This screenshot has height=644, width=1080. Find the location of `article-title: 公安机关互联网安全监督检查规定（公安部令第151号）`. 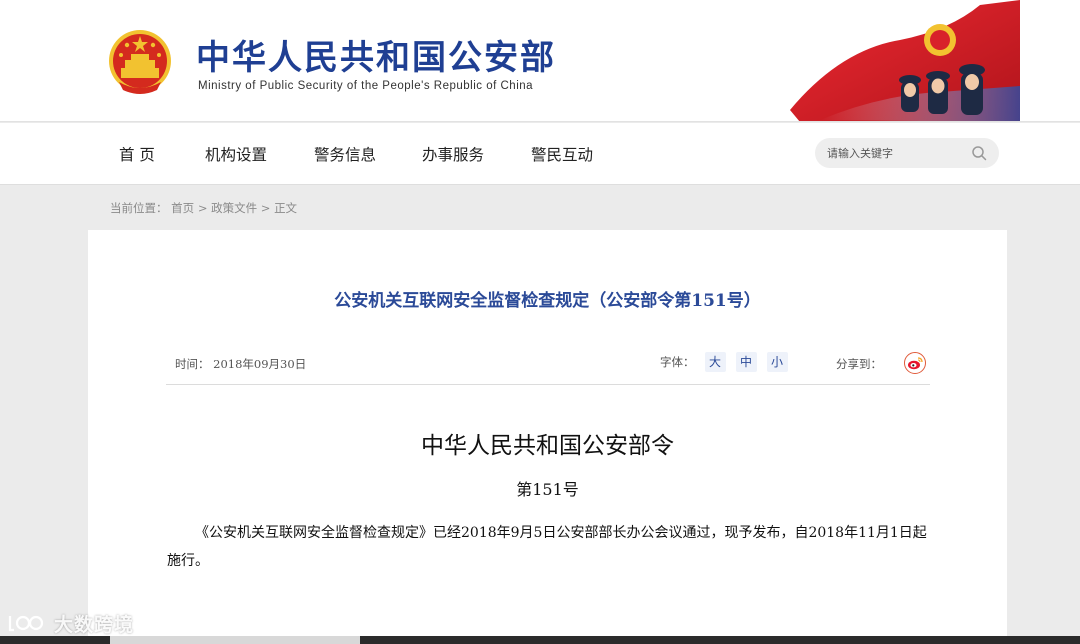

article-title: 公安机关互联网安全监督检查规定（公安部令第151号） is located at coordinates (547, 301).